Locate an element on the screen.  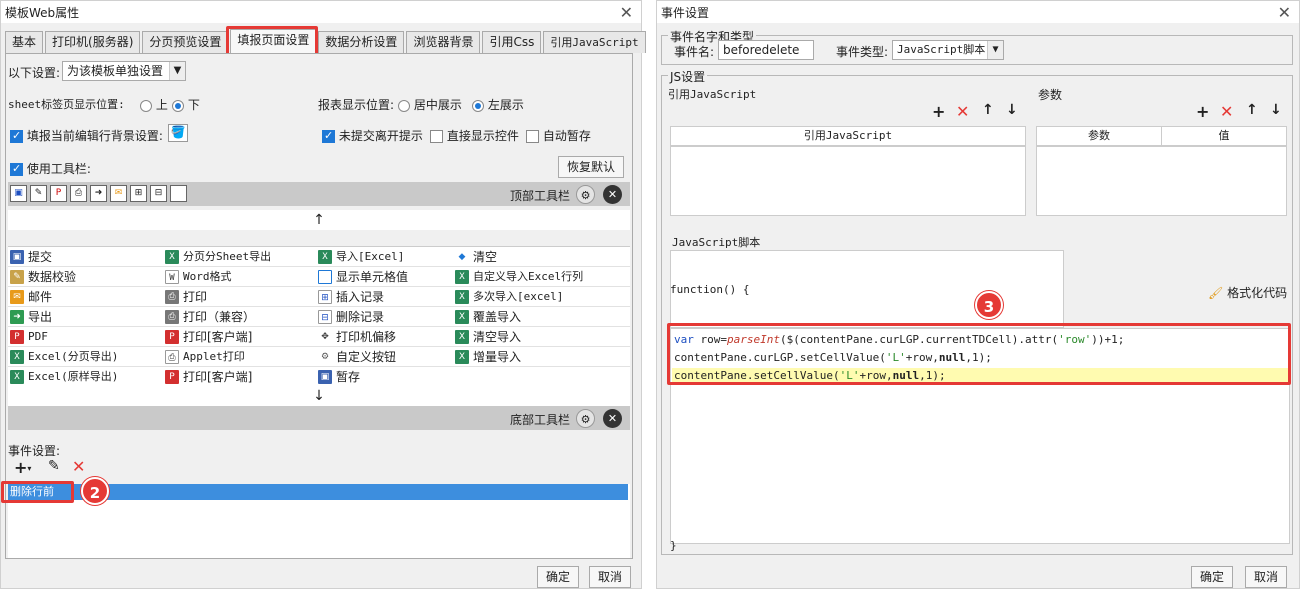
step-badge-2: 2 is located at coordinates (95, 491).